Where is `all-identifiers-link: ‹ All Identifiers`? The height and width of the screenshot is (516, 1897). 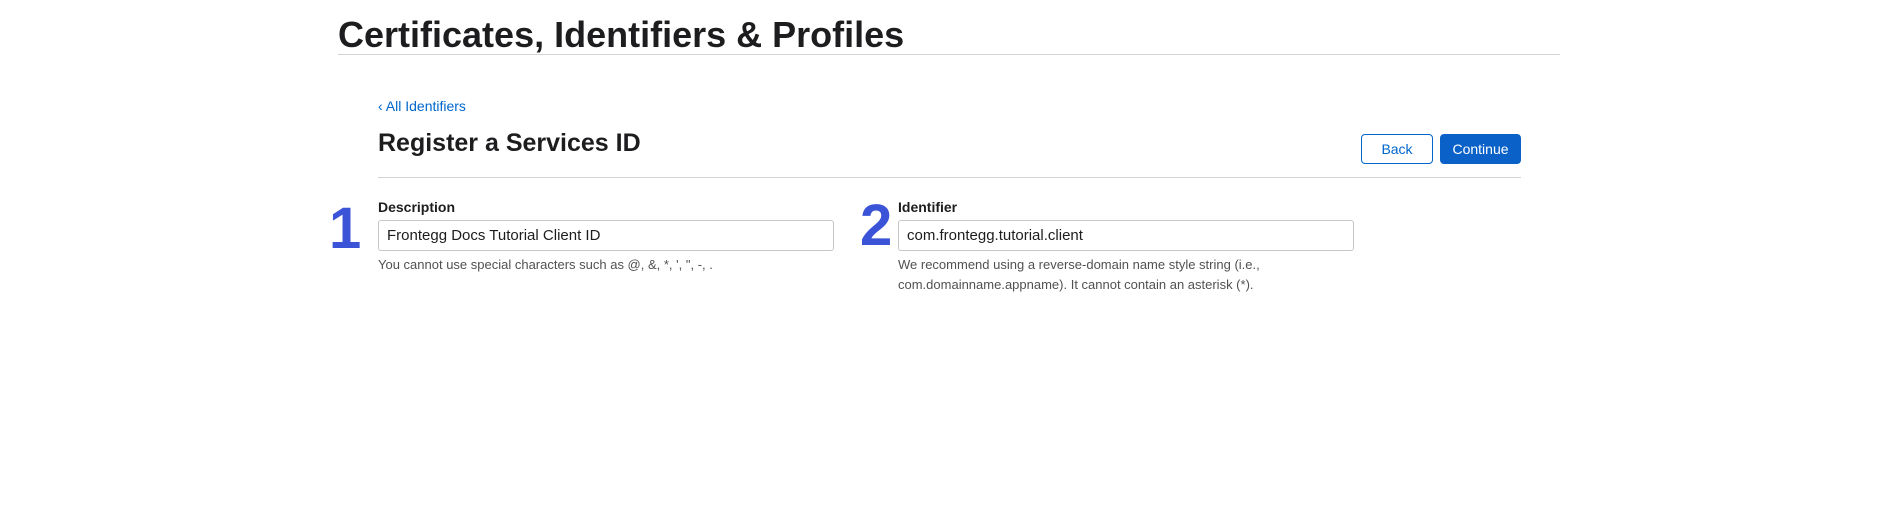 all-identifiers-link: ‹ All Identifiers is located at coordinates (422, 106).